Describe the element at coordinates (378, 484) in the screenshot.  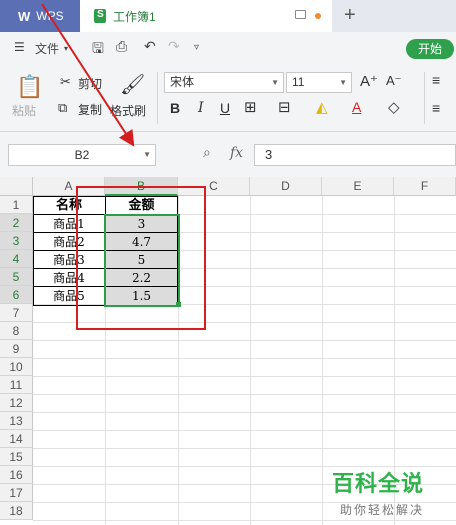
I see `watermark-title: 百科全说` at that location.